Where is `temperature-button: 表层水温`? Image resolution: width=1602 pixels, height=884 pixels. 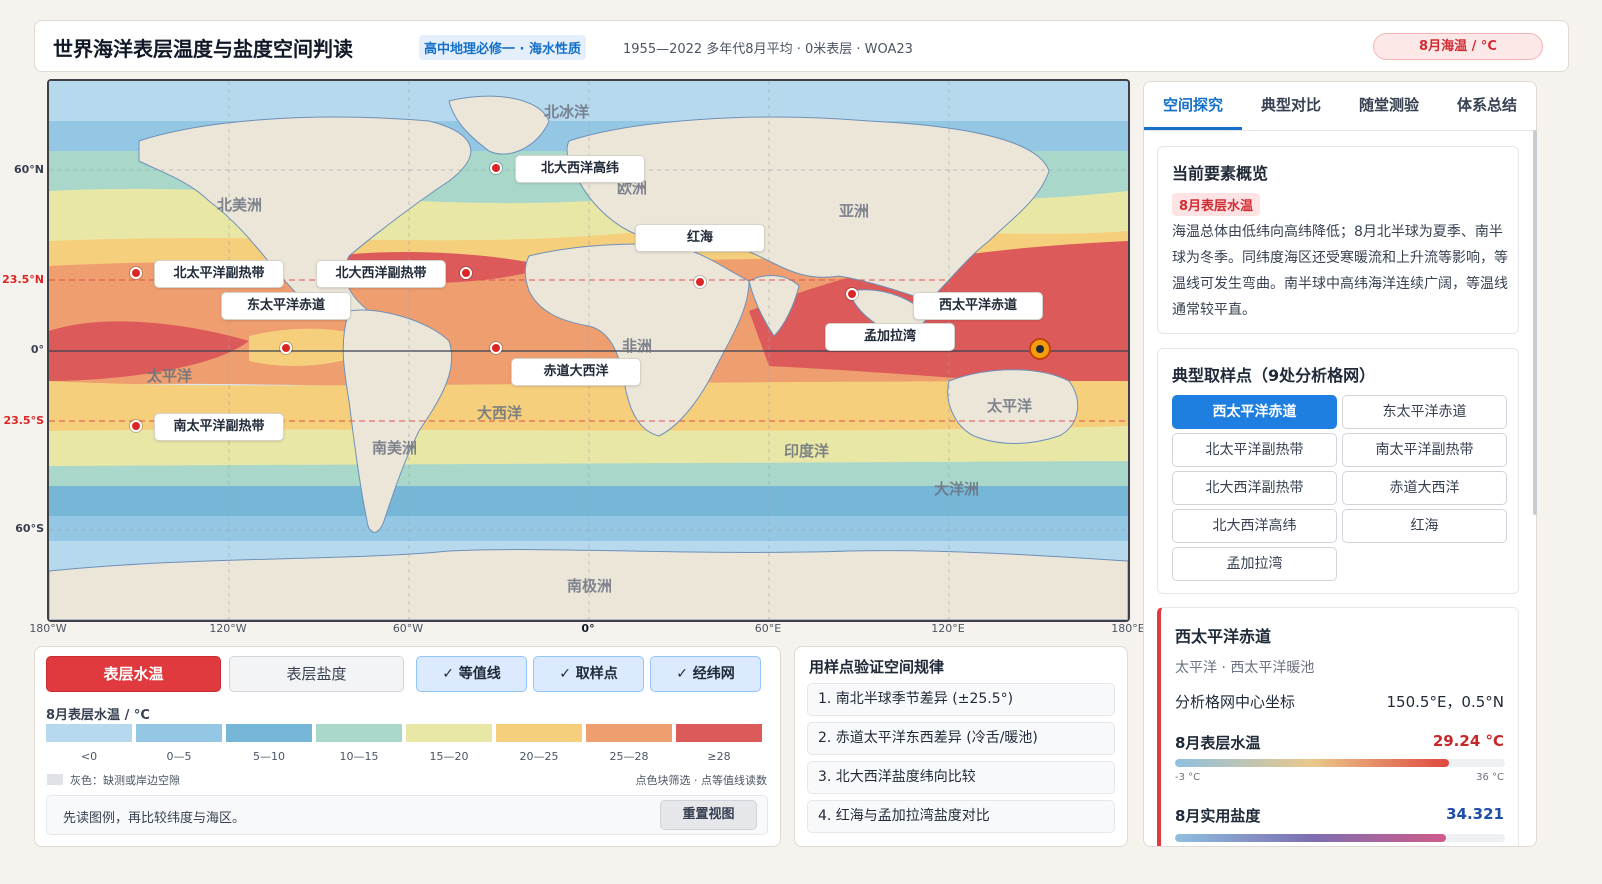 temperature-button: 表层水温 is located at coordinates (133, 674).